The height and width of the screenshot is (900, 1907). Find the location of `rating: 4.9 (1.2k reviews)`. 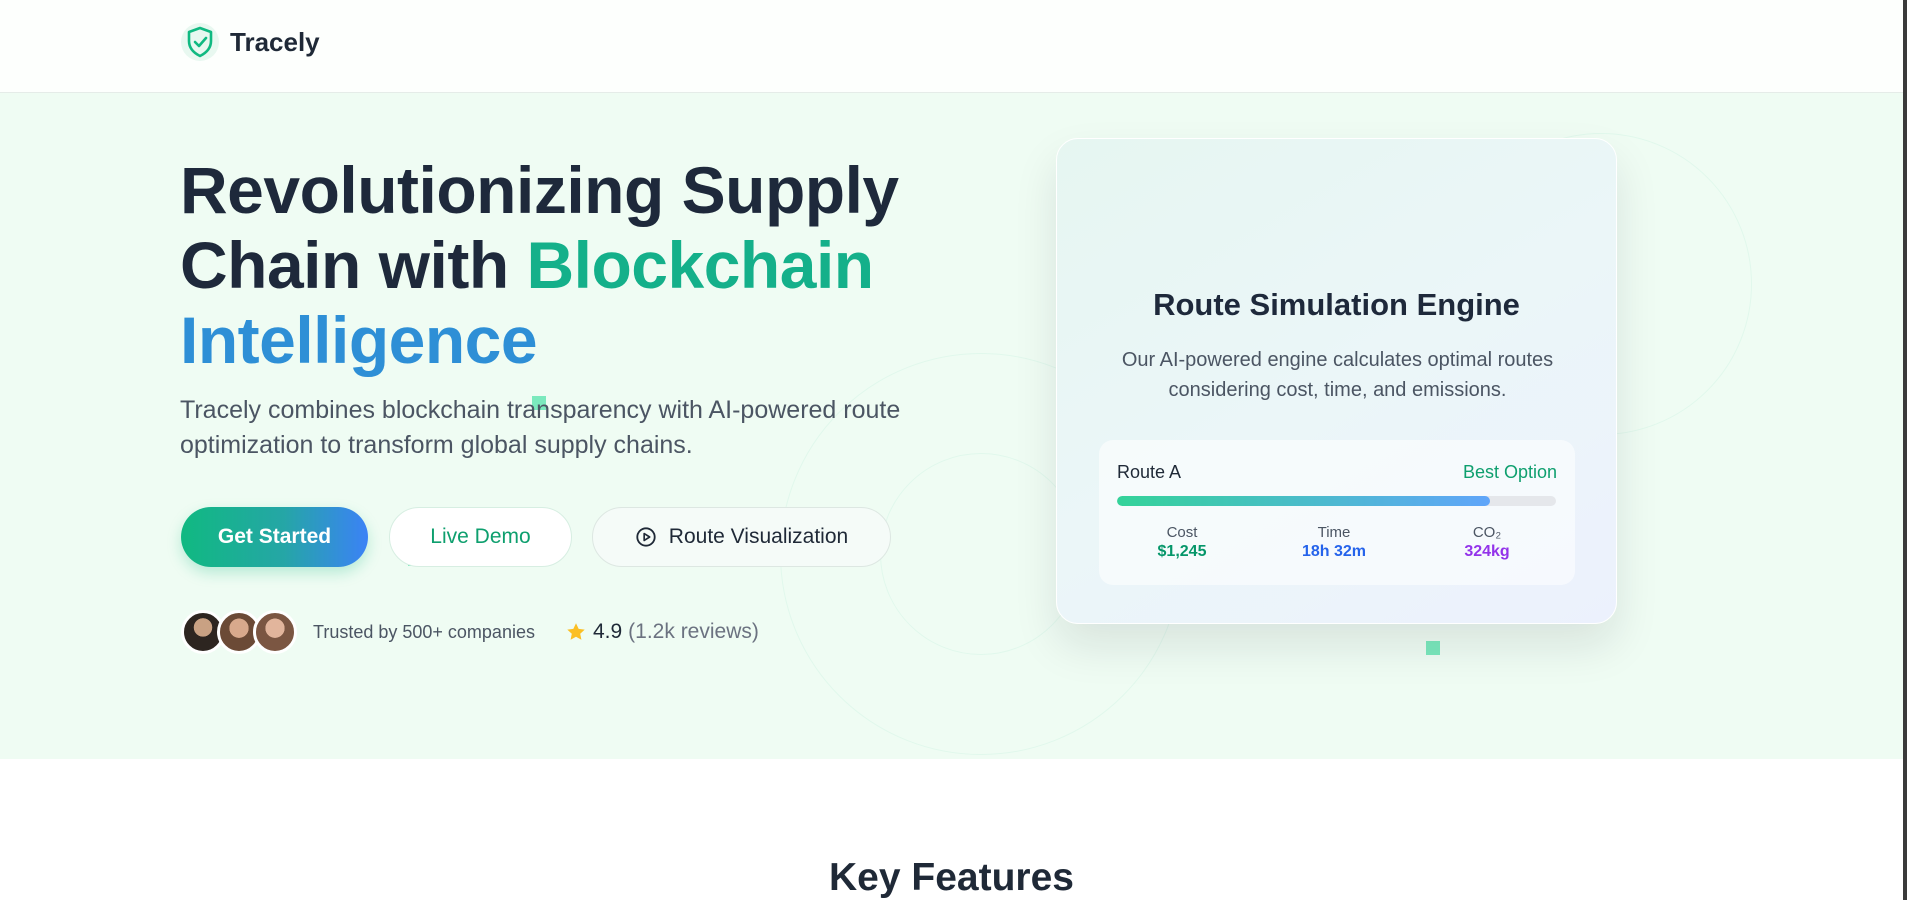

rating: 4.9 (1.2k reviews) is located at coordinates (662, 632).